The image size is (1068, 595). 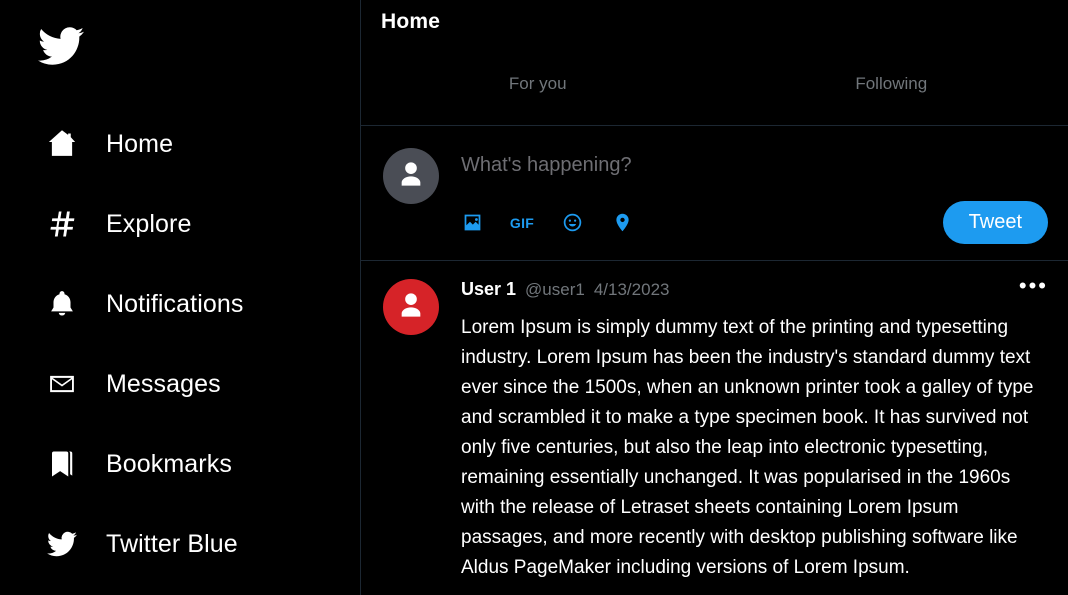 I want to click on page-title: Home, so click(x=411, y=21).